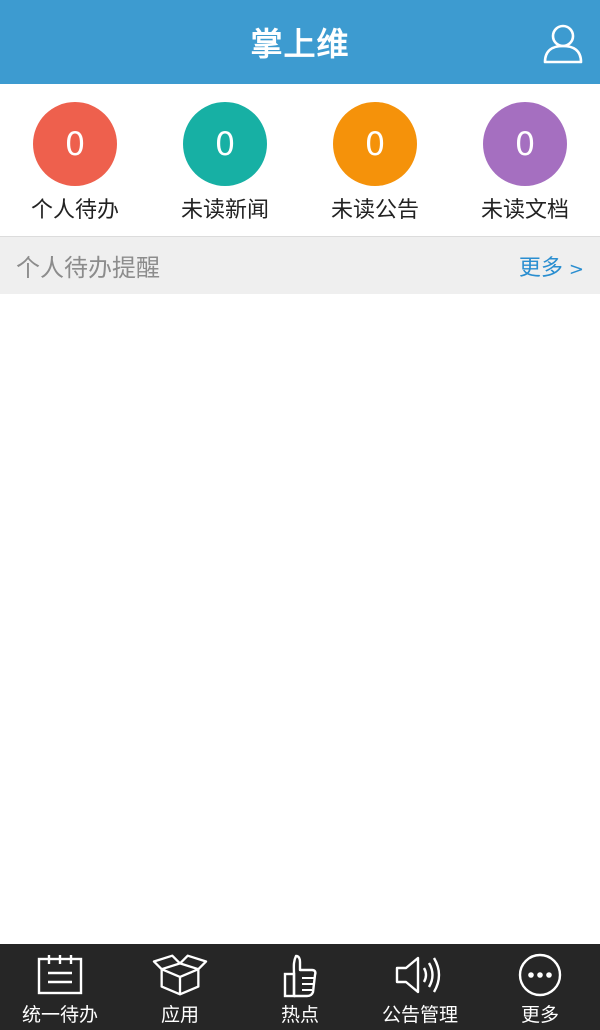 Image resolution: width=600 pixels, height=1030 pixels. I want to click on more-label: 更多, so click(540, 268).